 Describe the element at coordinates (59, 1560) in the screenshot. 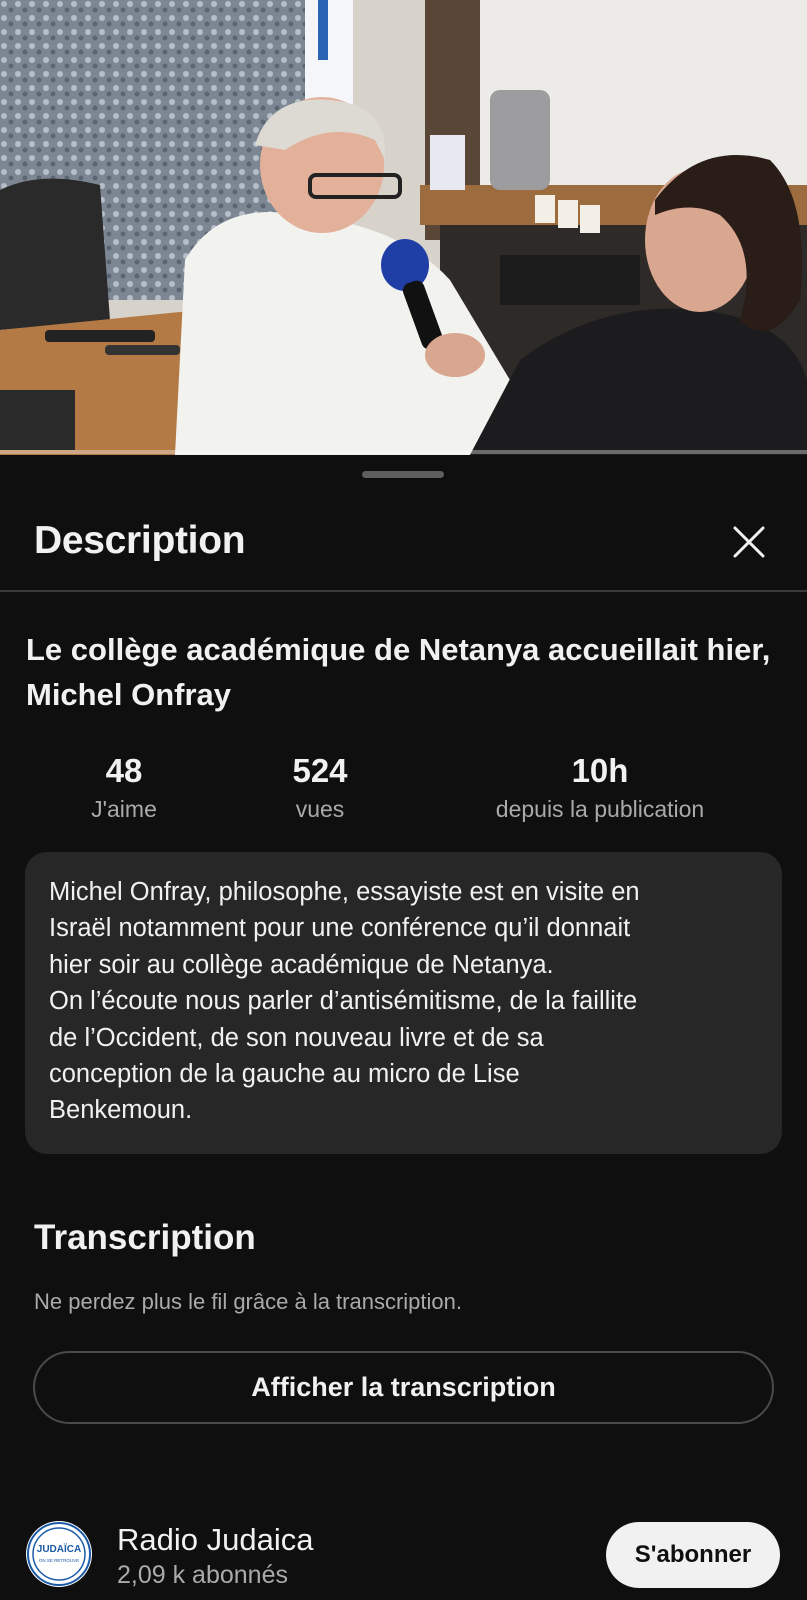

I see `avatar-subtext: ON SE RETROUVE` at that location.